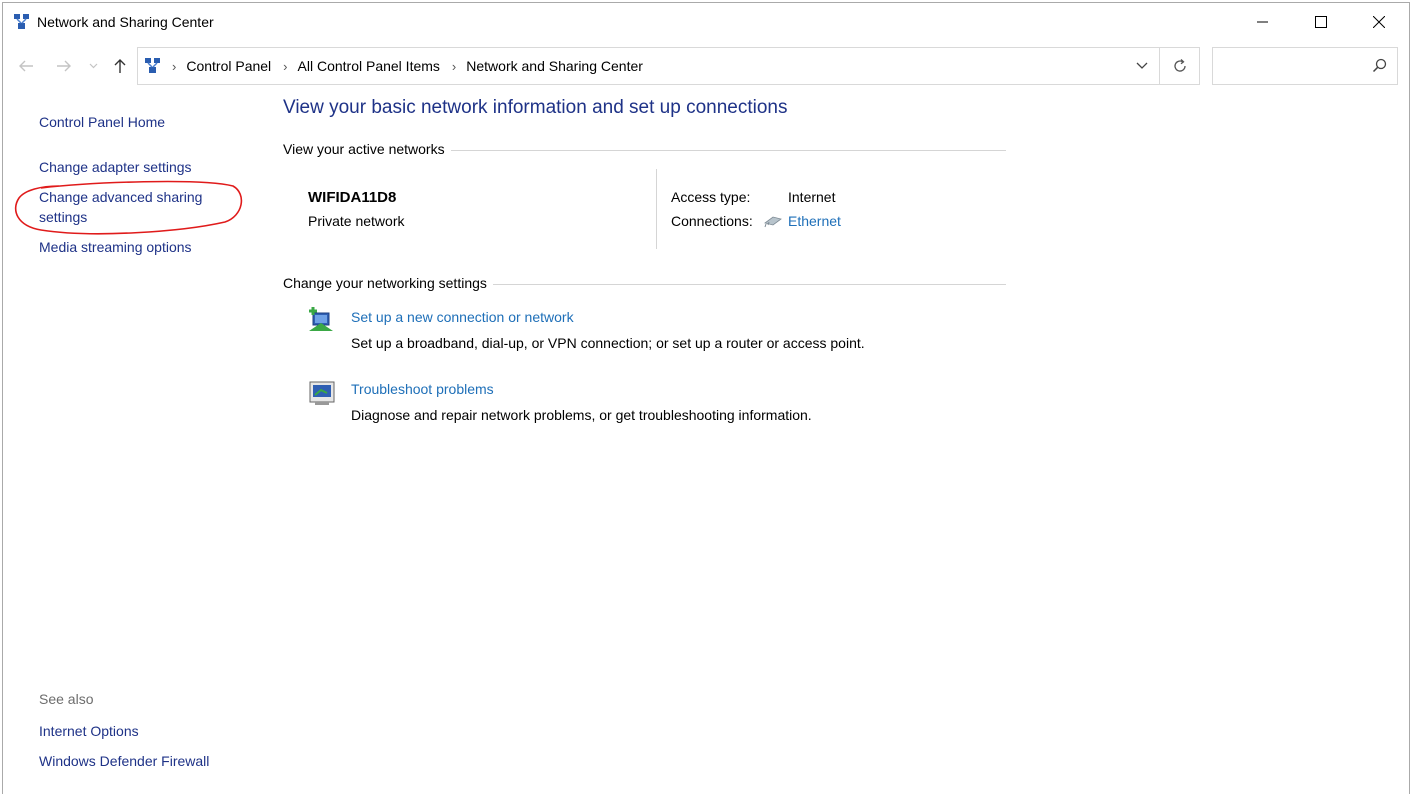 The image size is (1415, 794). Describe the element at coordinates (124, 761) in the screenshot. I see `windows-defender-firewall-link: Windows Defender Firewall` at that location.